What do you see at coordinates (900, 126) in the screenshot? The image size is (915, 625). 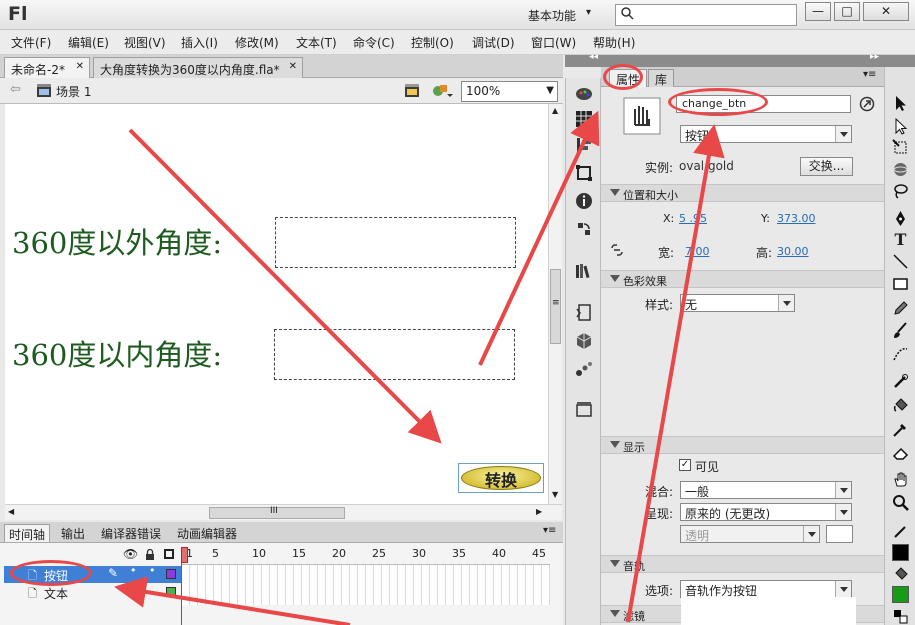 I see `subselection-tool-icon` at bounding box center [900, 126].